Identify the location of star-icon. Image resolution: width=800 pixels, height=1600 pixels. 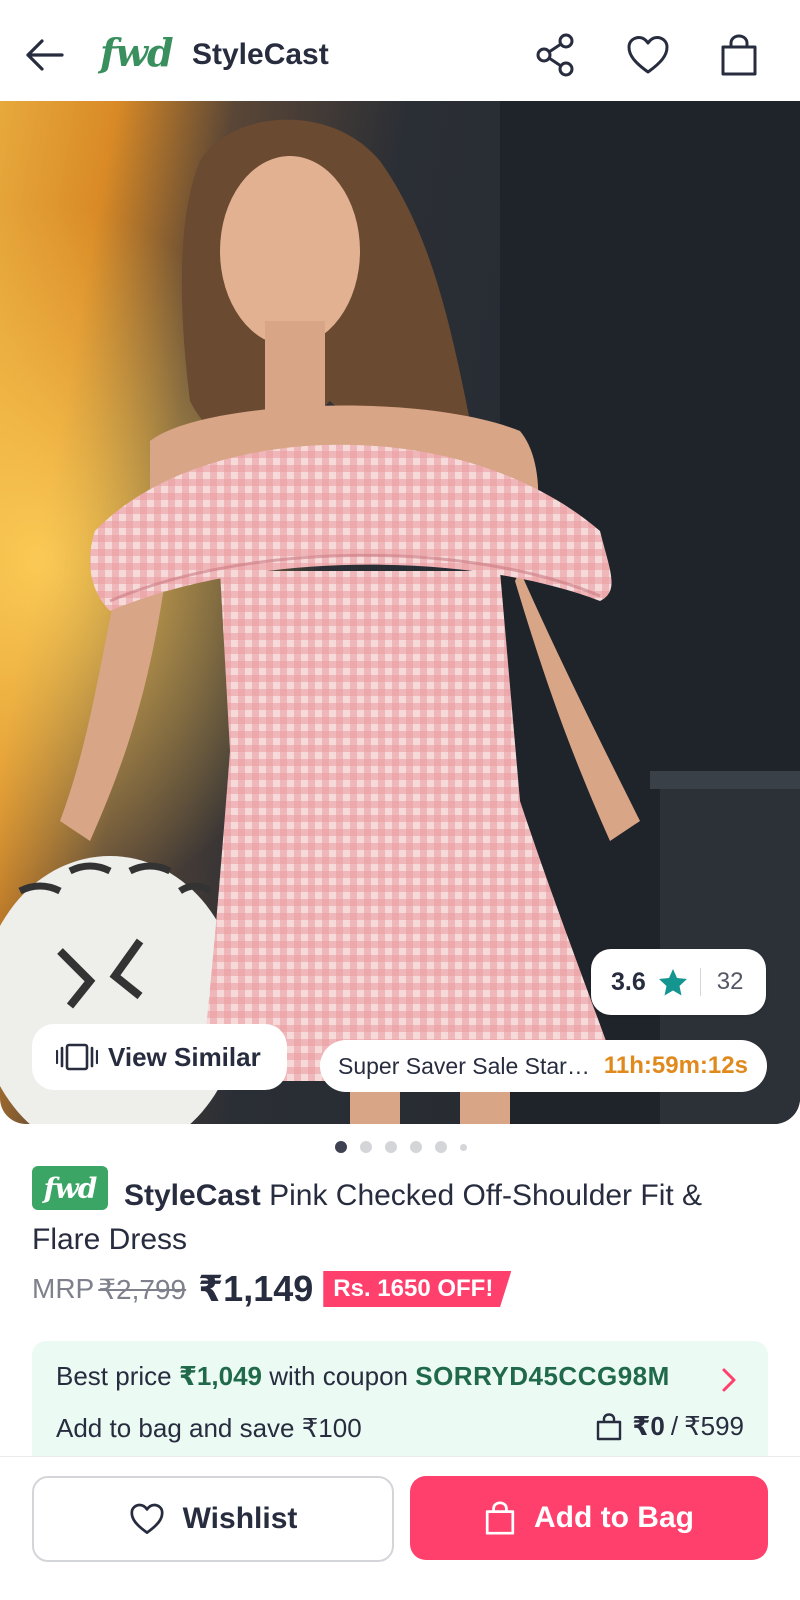
(672, 982).